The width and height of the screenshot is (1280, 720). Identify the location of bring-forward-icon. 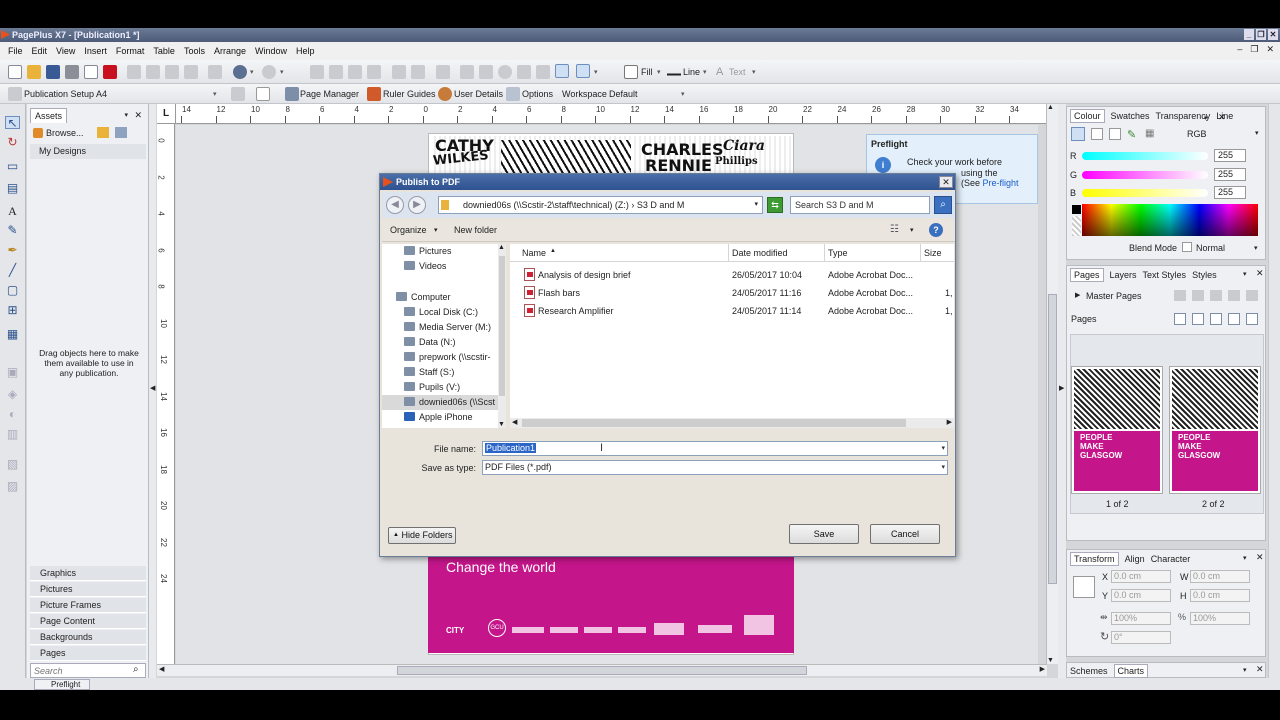
(355, 72).